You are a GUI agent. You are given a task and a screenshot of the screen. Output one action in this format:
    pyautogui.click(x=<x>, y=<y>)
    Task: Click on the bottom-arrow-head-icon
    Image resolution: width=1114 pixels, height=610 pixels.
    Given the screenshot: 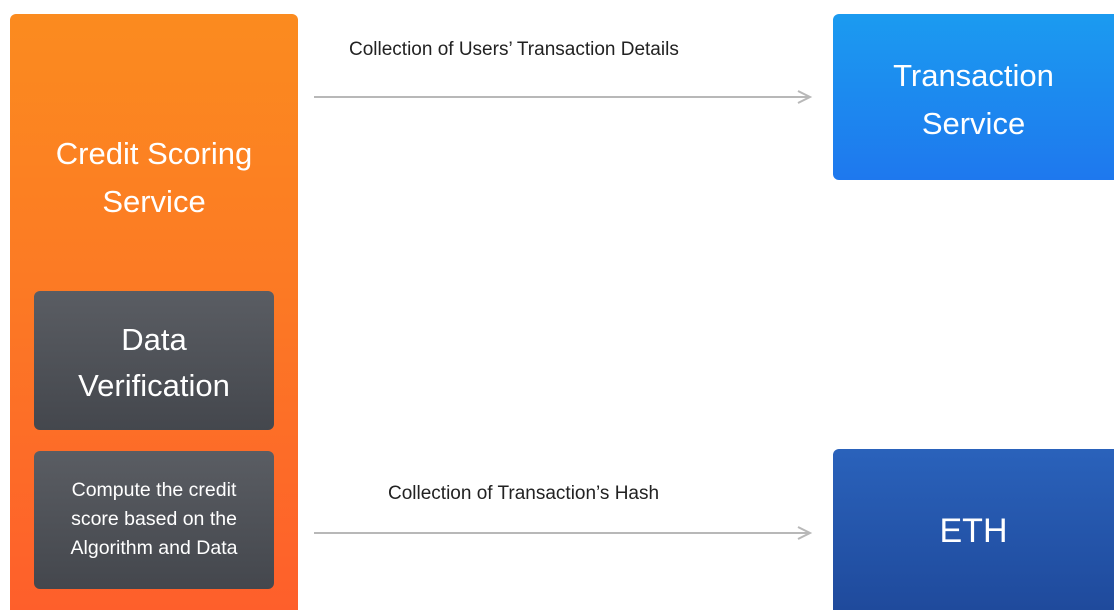 What is the action you would take?
    pyautogui.click(x=805, y=533)
    